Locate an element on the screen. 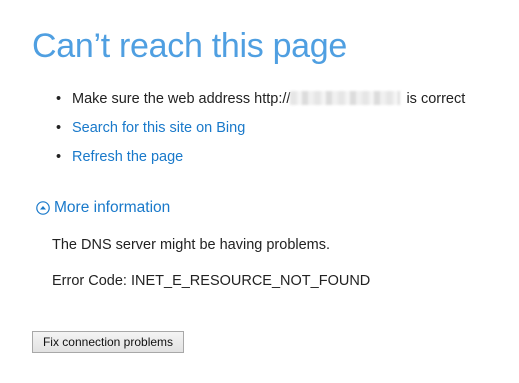 The image size is (519, 383). dns-message: The DNS server might be having problems. is located at coordinates (191, 245).